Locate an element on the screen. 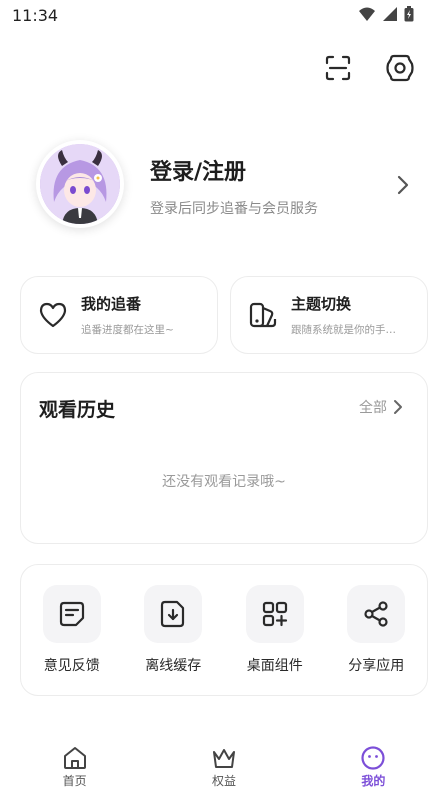 This screenshot has width=448, height=796. tab-label: 首页 is located at coordinates (74, 781).